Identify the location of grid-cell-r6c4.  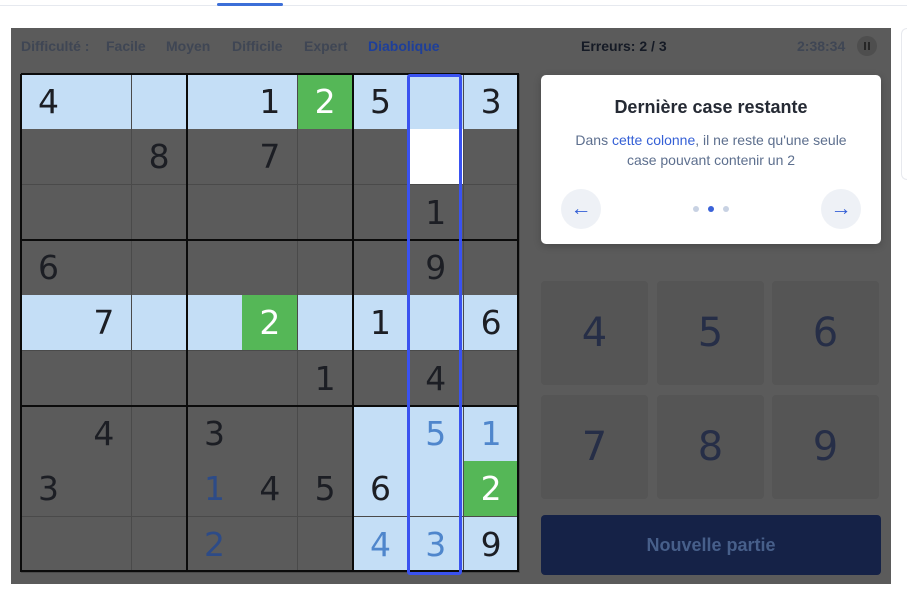
(214, 378).